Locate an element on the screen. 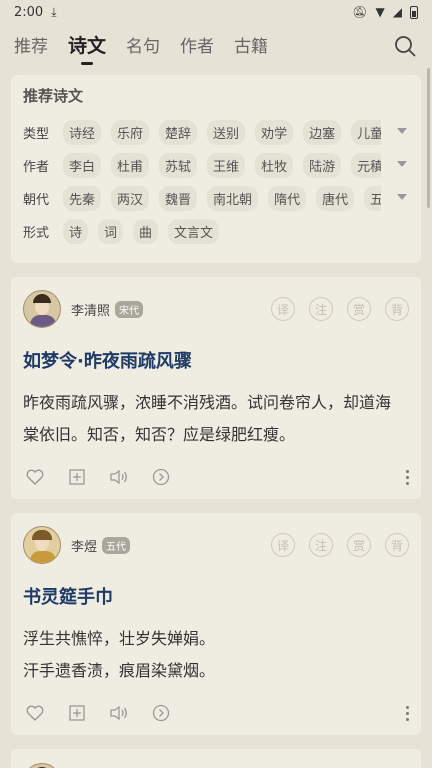 The width and height of the screenshot is (432, 768). signal-icon: ◢ is located at coordinates (397, 12).